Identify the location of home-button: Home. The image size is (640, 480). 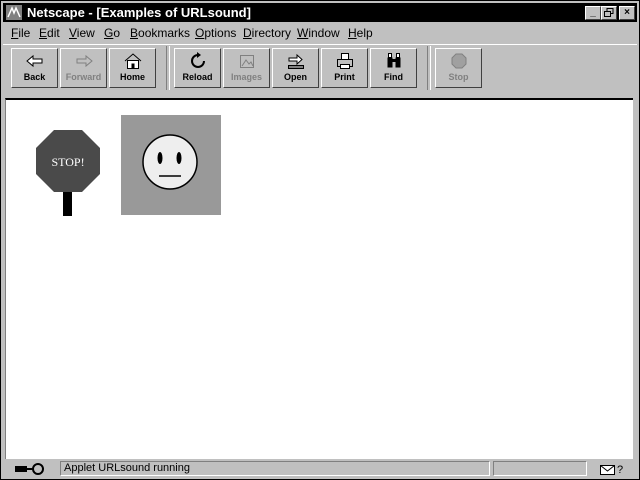
(132, 68).